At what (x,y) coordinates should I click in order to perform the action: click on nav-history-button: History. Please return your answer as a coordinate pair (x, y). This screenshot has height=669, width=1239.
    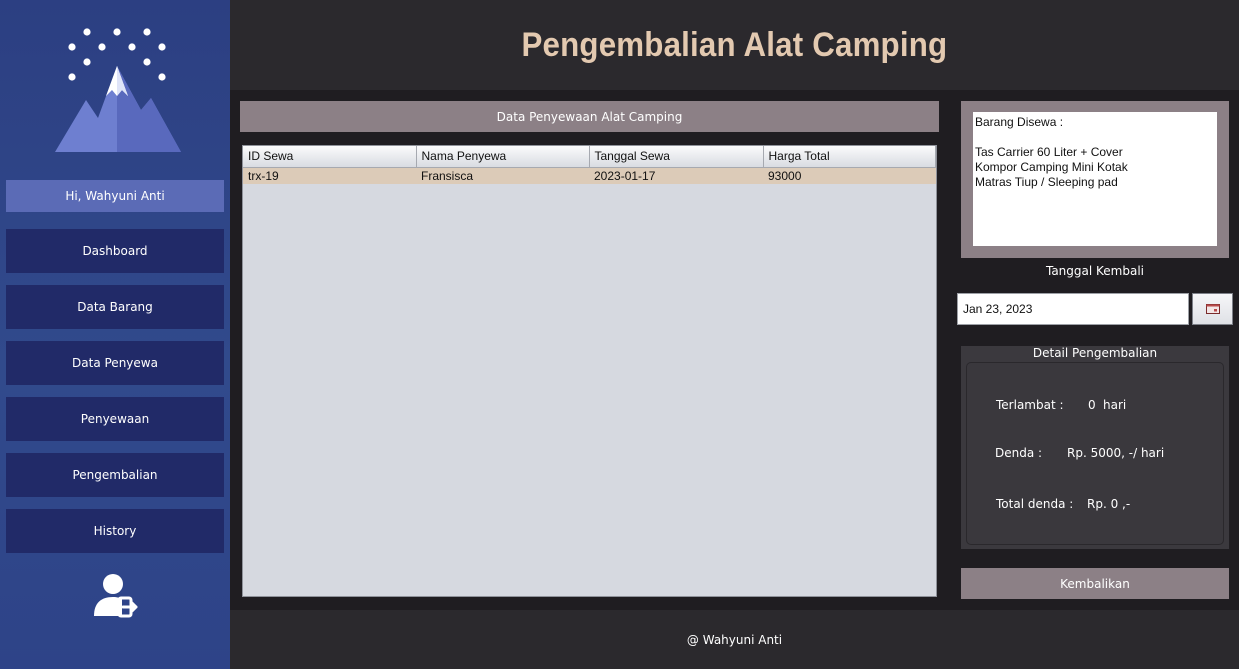
    Looking at the image, I should click on (115, 531).